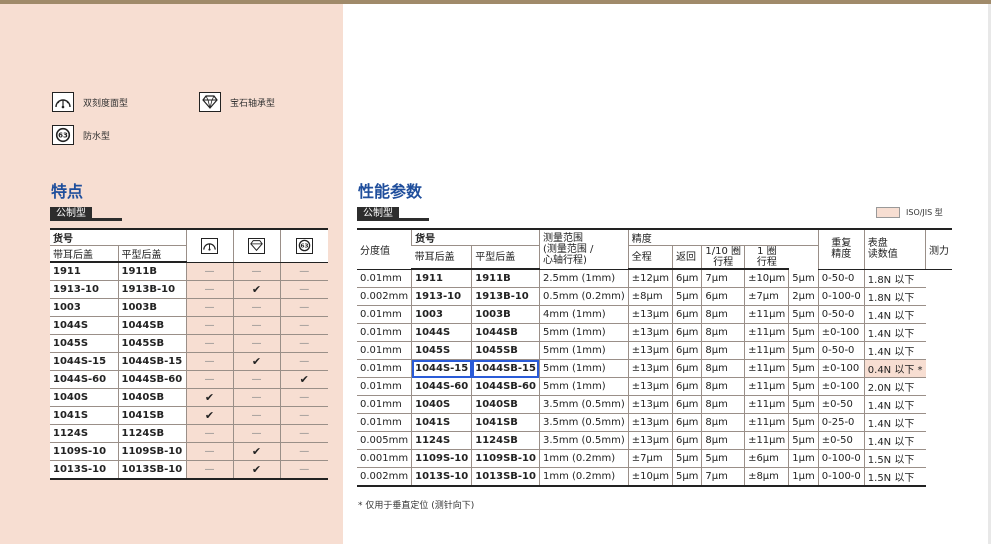  I want to click on spec-cell-lug: 1044S-60, so click(441, 386).